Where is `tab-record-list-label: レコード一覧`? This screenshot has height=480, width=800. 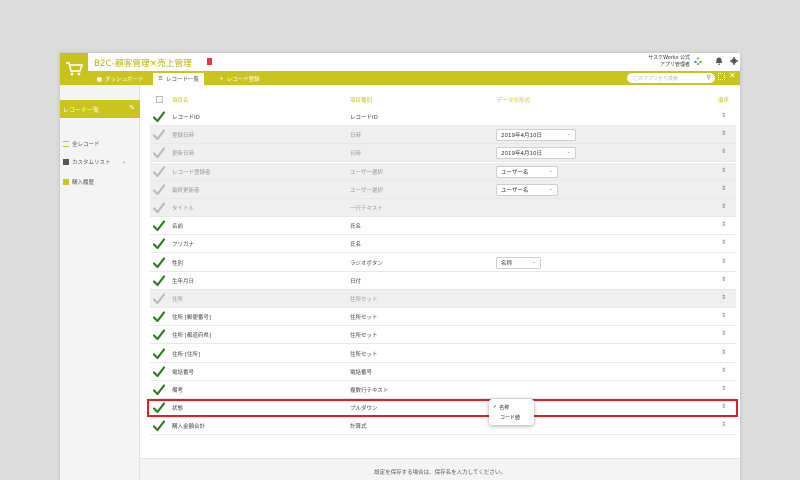
tab-record-list-label: レコード一覧 is located at coordinates (182, 80).